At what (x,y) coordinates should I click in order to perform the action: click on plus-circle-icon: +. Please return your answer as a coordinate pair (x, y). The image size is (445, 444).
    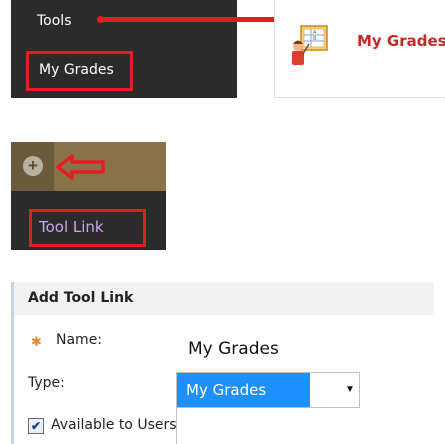
    Looking at the image, I should click on (33, 166).